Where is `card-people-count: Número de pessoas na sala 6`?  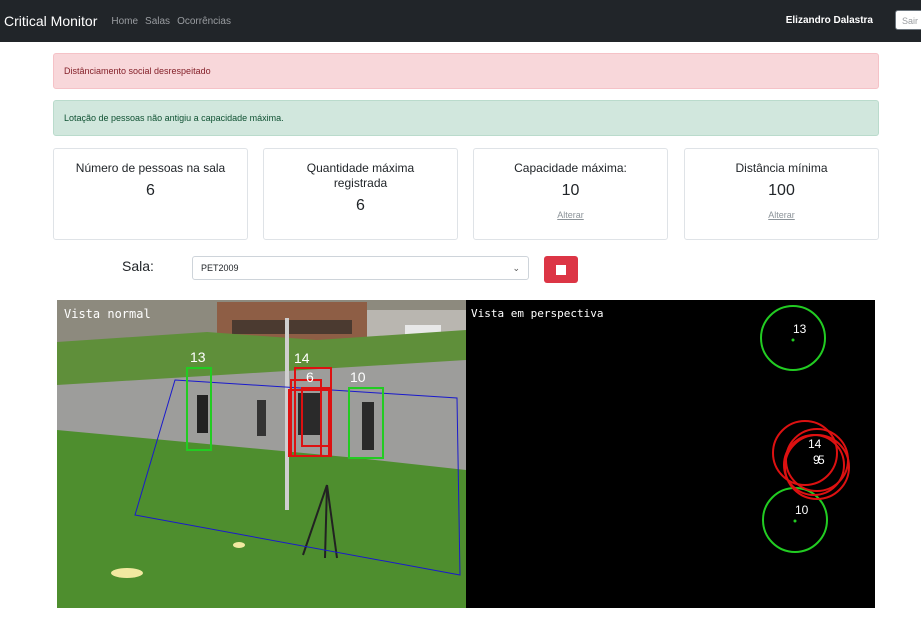 card-people-count: Número de pessoas na sala 6 is located at coordinates (150, 194).